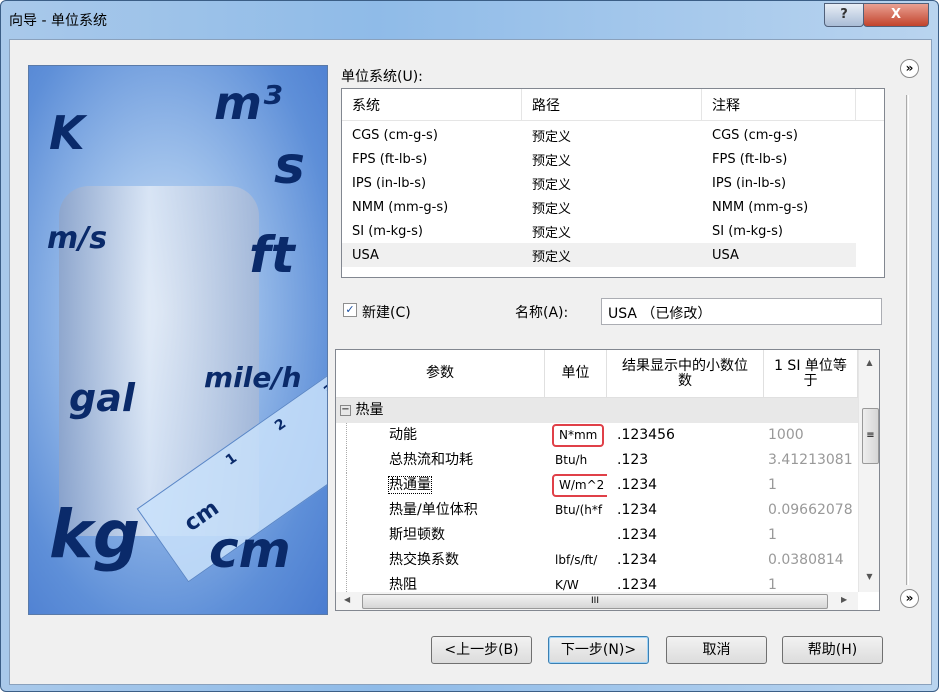  What do you see at coordinates (576, 373) in the screenshot?
I see `column-header-unit: 单位` at bounding box center [576, 373].